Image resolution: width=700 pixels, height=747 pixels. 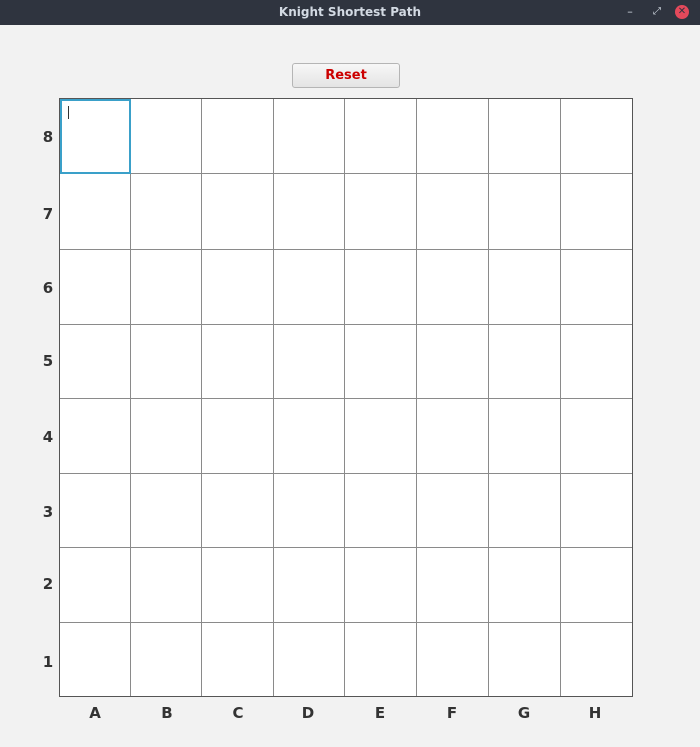 I want to click on file-label-d: D, so click(x=308, y=713).